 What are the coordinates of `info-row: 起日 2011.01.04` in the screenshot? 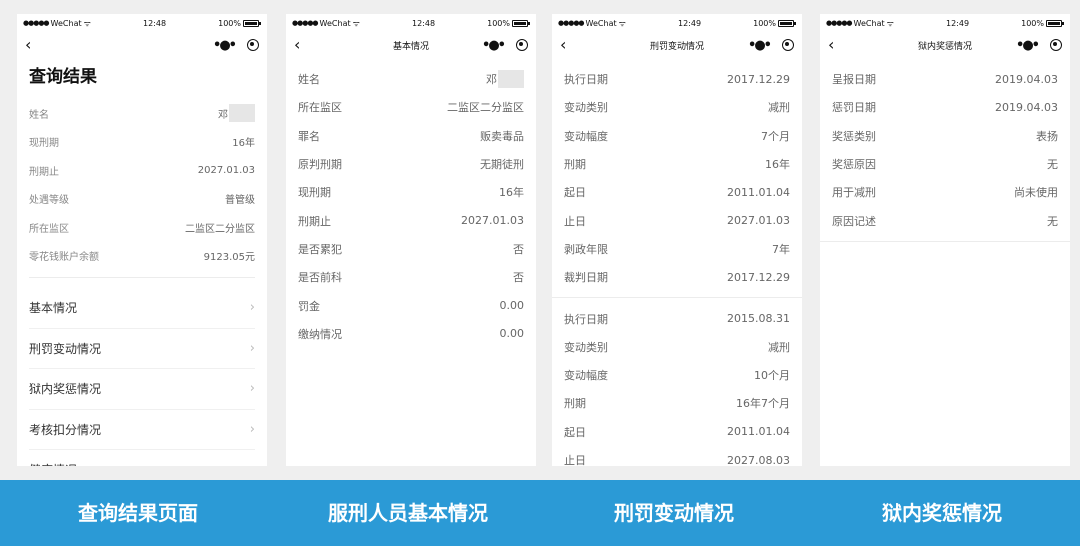 It's located at (677, 432).